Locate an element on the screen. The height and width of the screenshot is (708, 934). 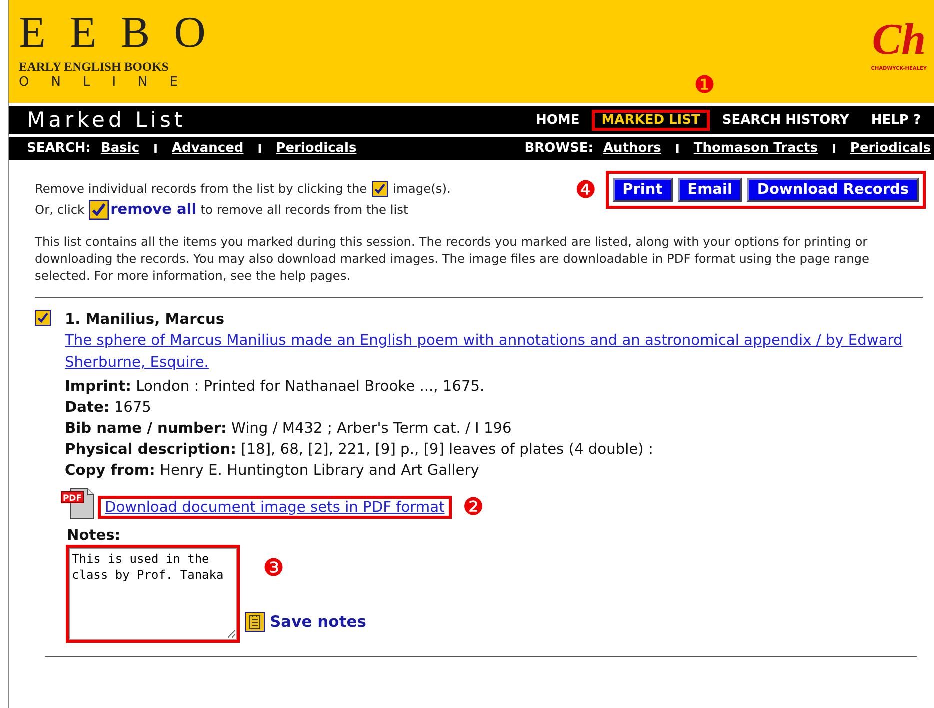
page-title: Marked List is located at coordinates (106, 120).